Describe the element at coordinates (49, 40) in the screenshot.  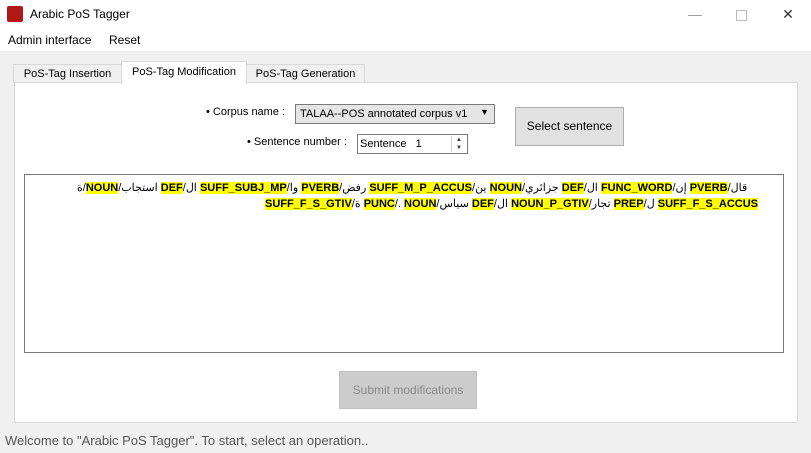
I see `menu-admin-interface: Admin interface` at that location.